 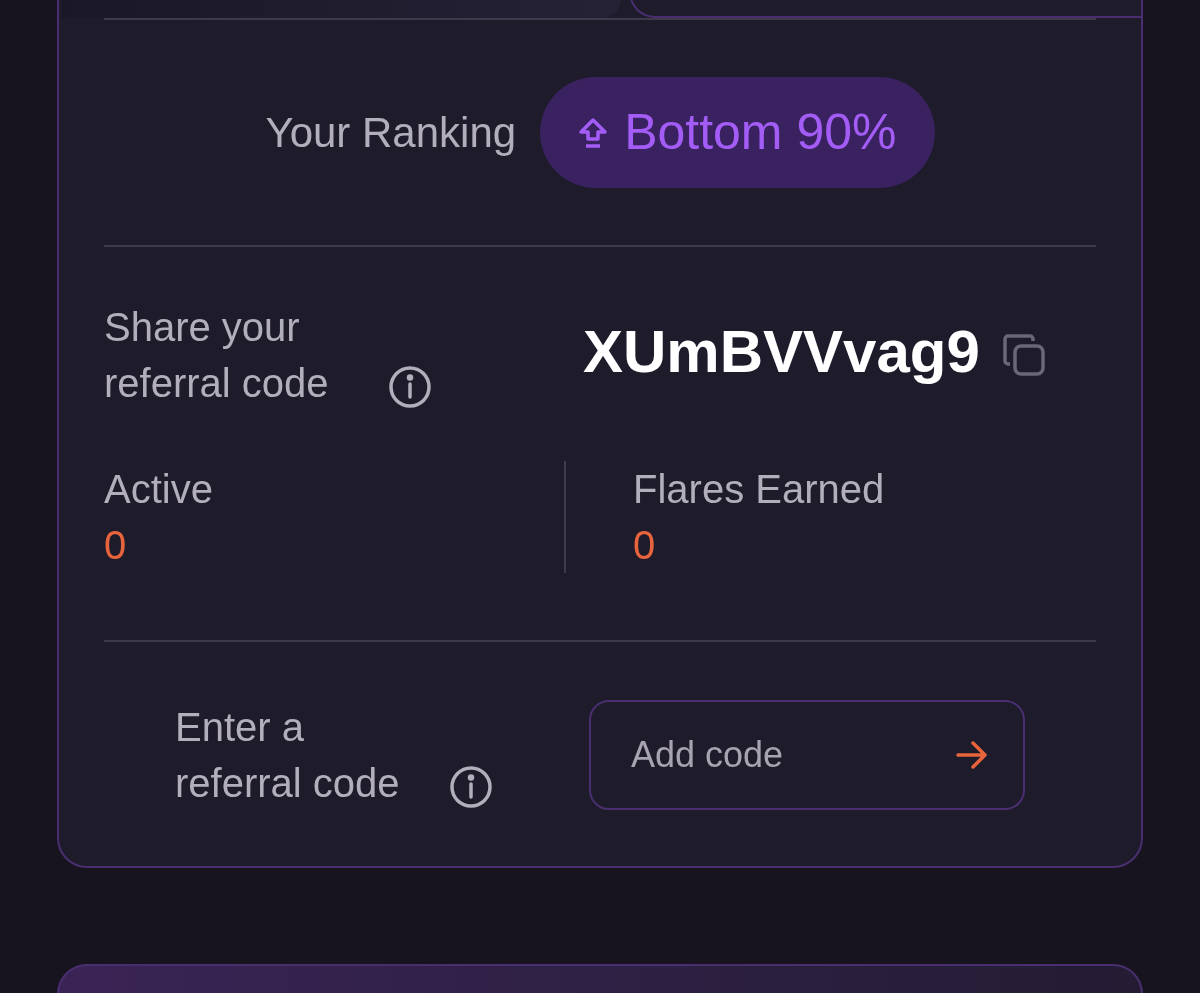 I want to click on referral-code: XUmBVVvag9, so click(x=781, y=352).